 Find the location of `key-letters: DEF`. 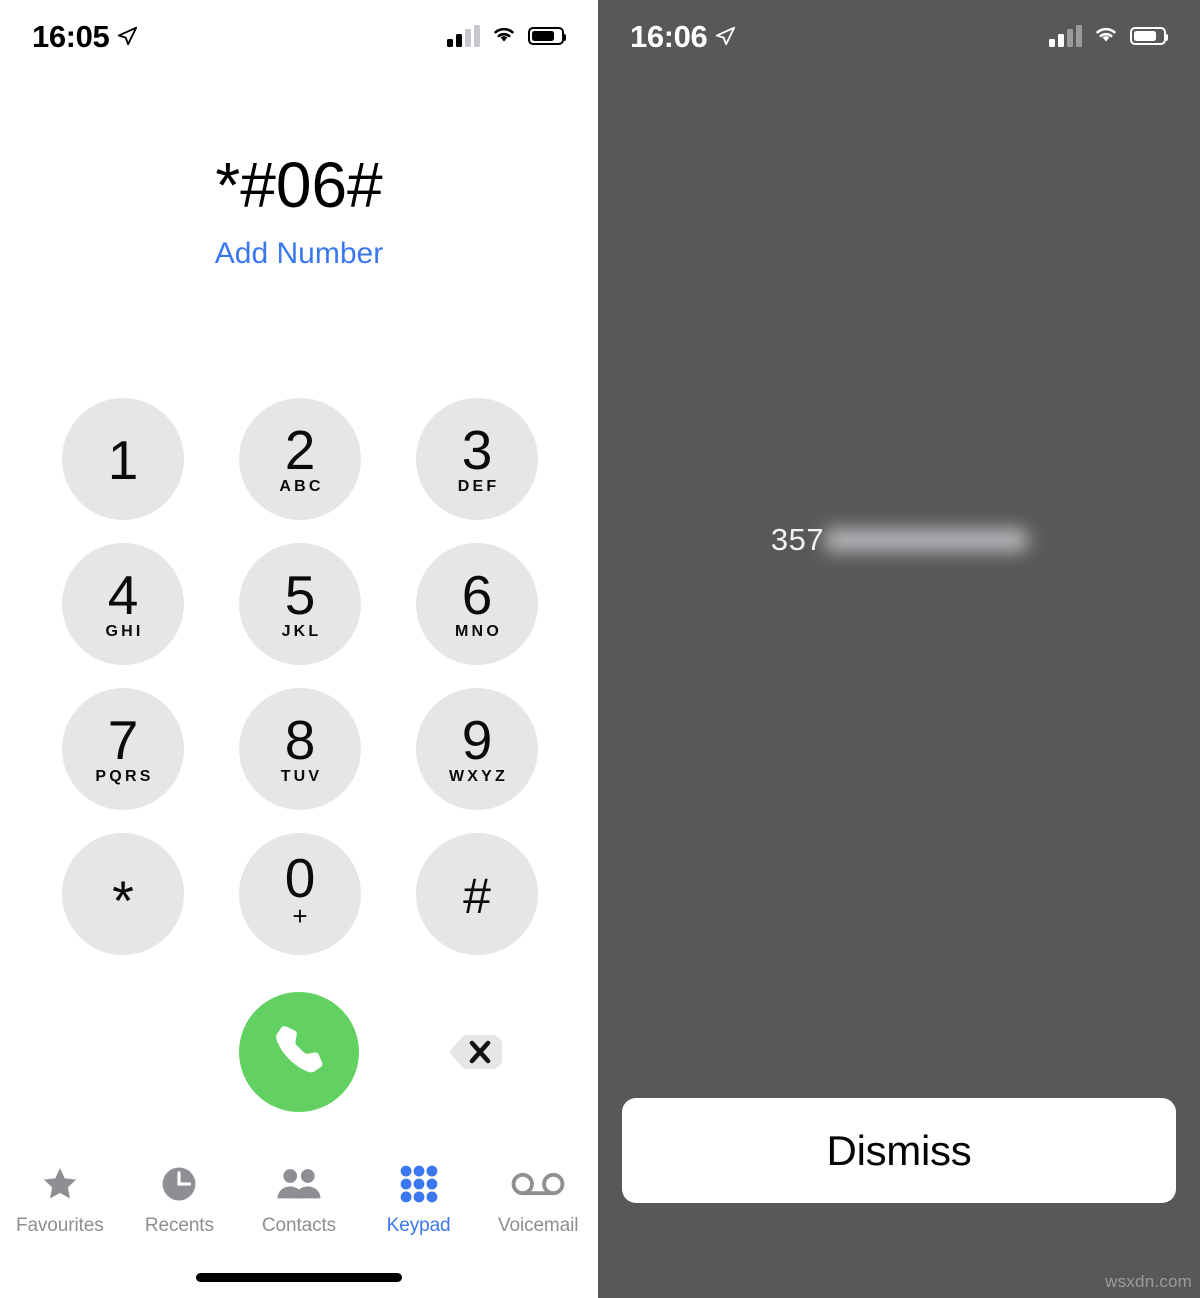

key-letters: DEF is located at coordinates (478, 487).